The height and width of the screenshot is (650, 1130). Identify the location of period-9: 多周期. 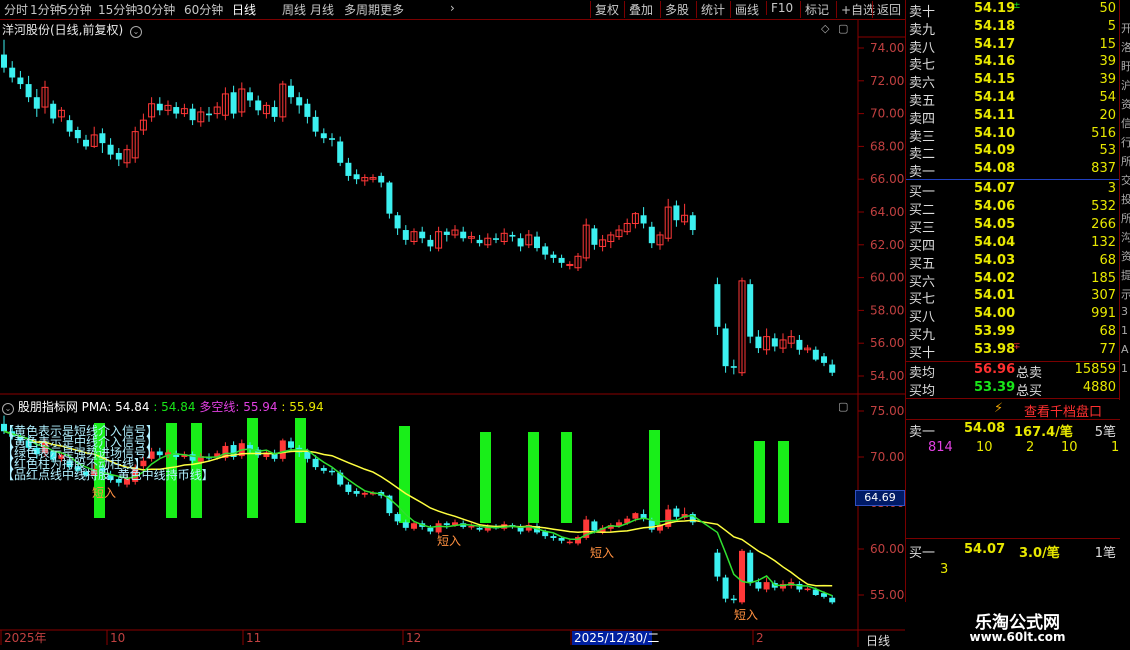
(362, 9).